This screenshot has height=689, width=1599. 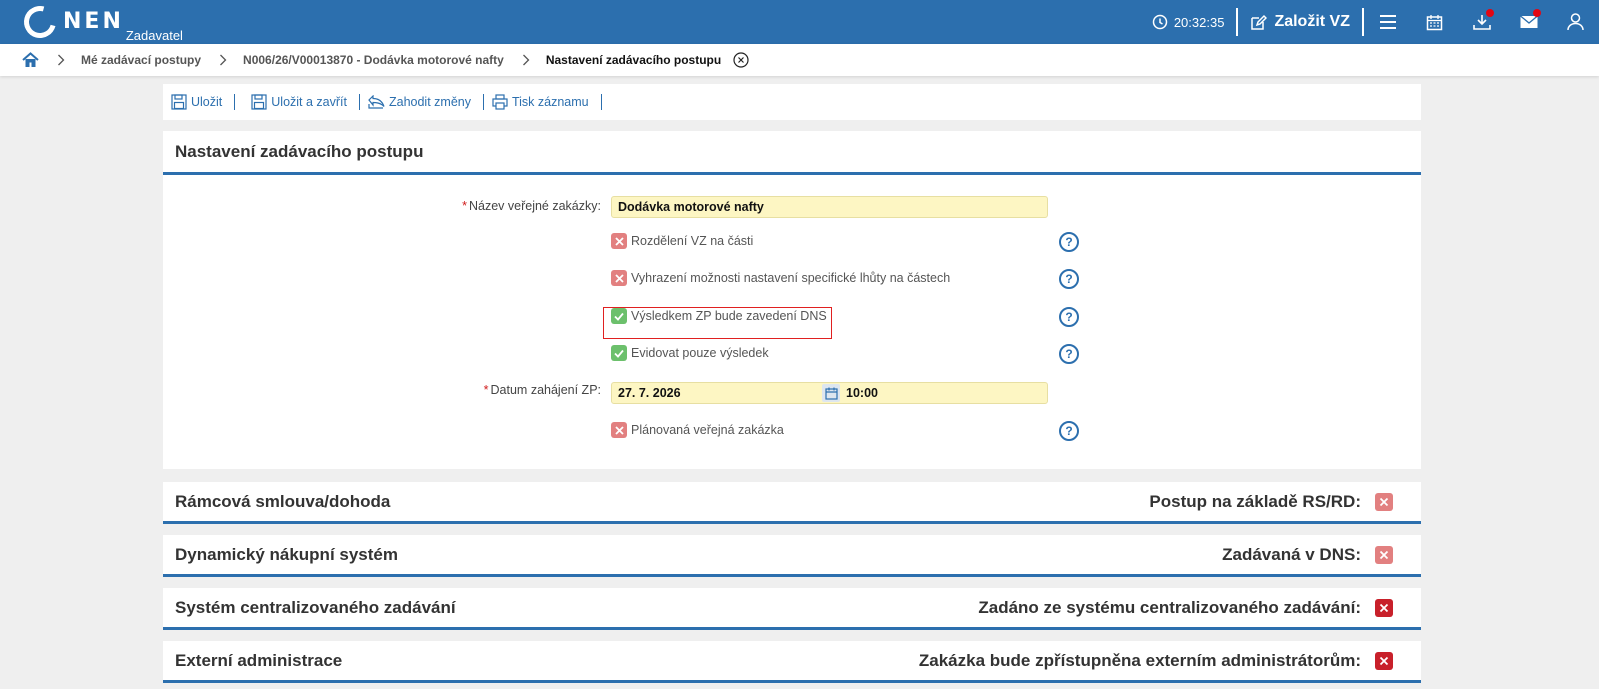 What do you see at coordinates (550, 102) in the screenshot?
I see `print-label: Tisk záznamu` at bounding box center [550, 102].